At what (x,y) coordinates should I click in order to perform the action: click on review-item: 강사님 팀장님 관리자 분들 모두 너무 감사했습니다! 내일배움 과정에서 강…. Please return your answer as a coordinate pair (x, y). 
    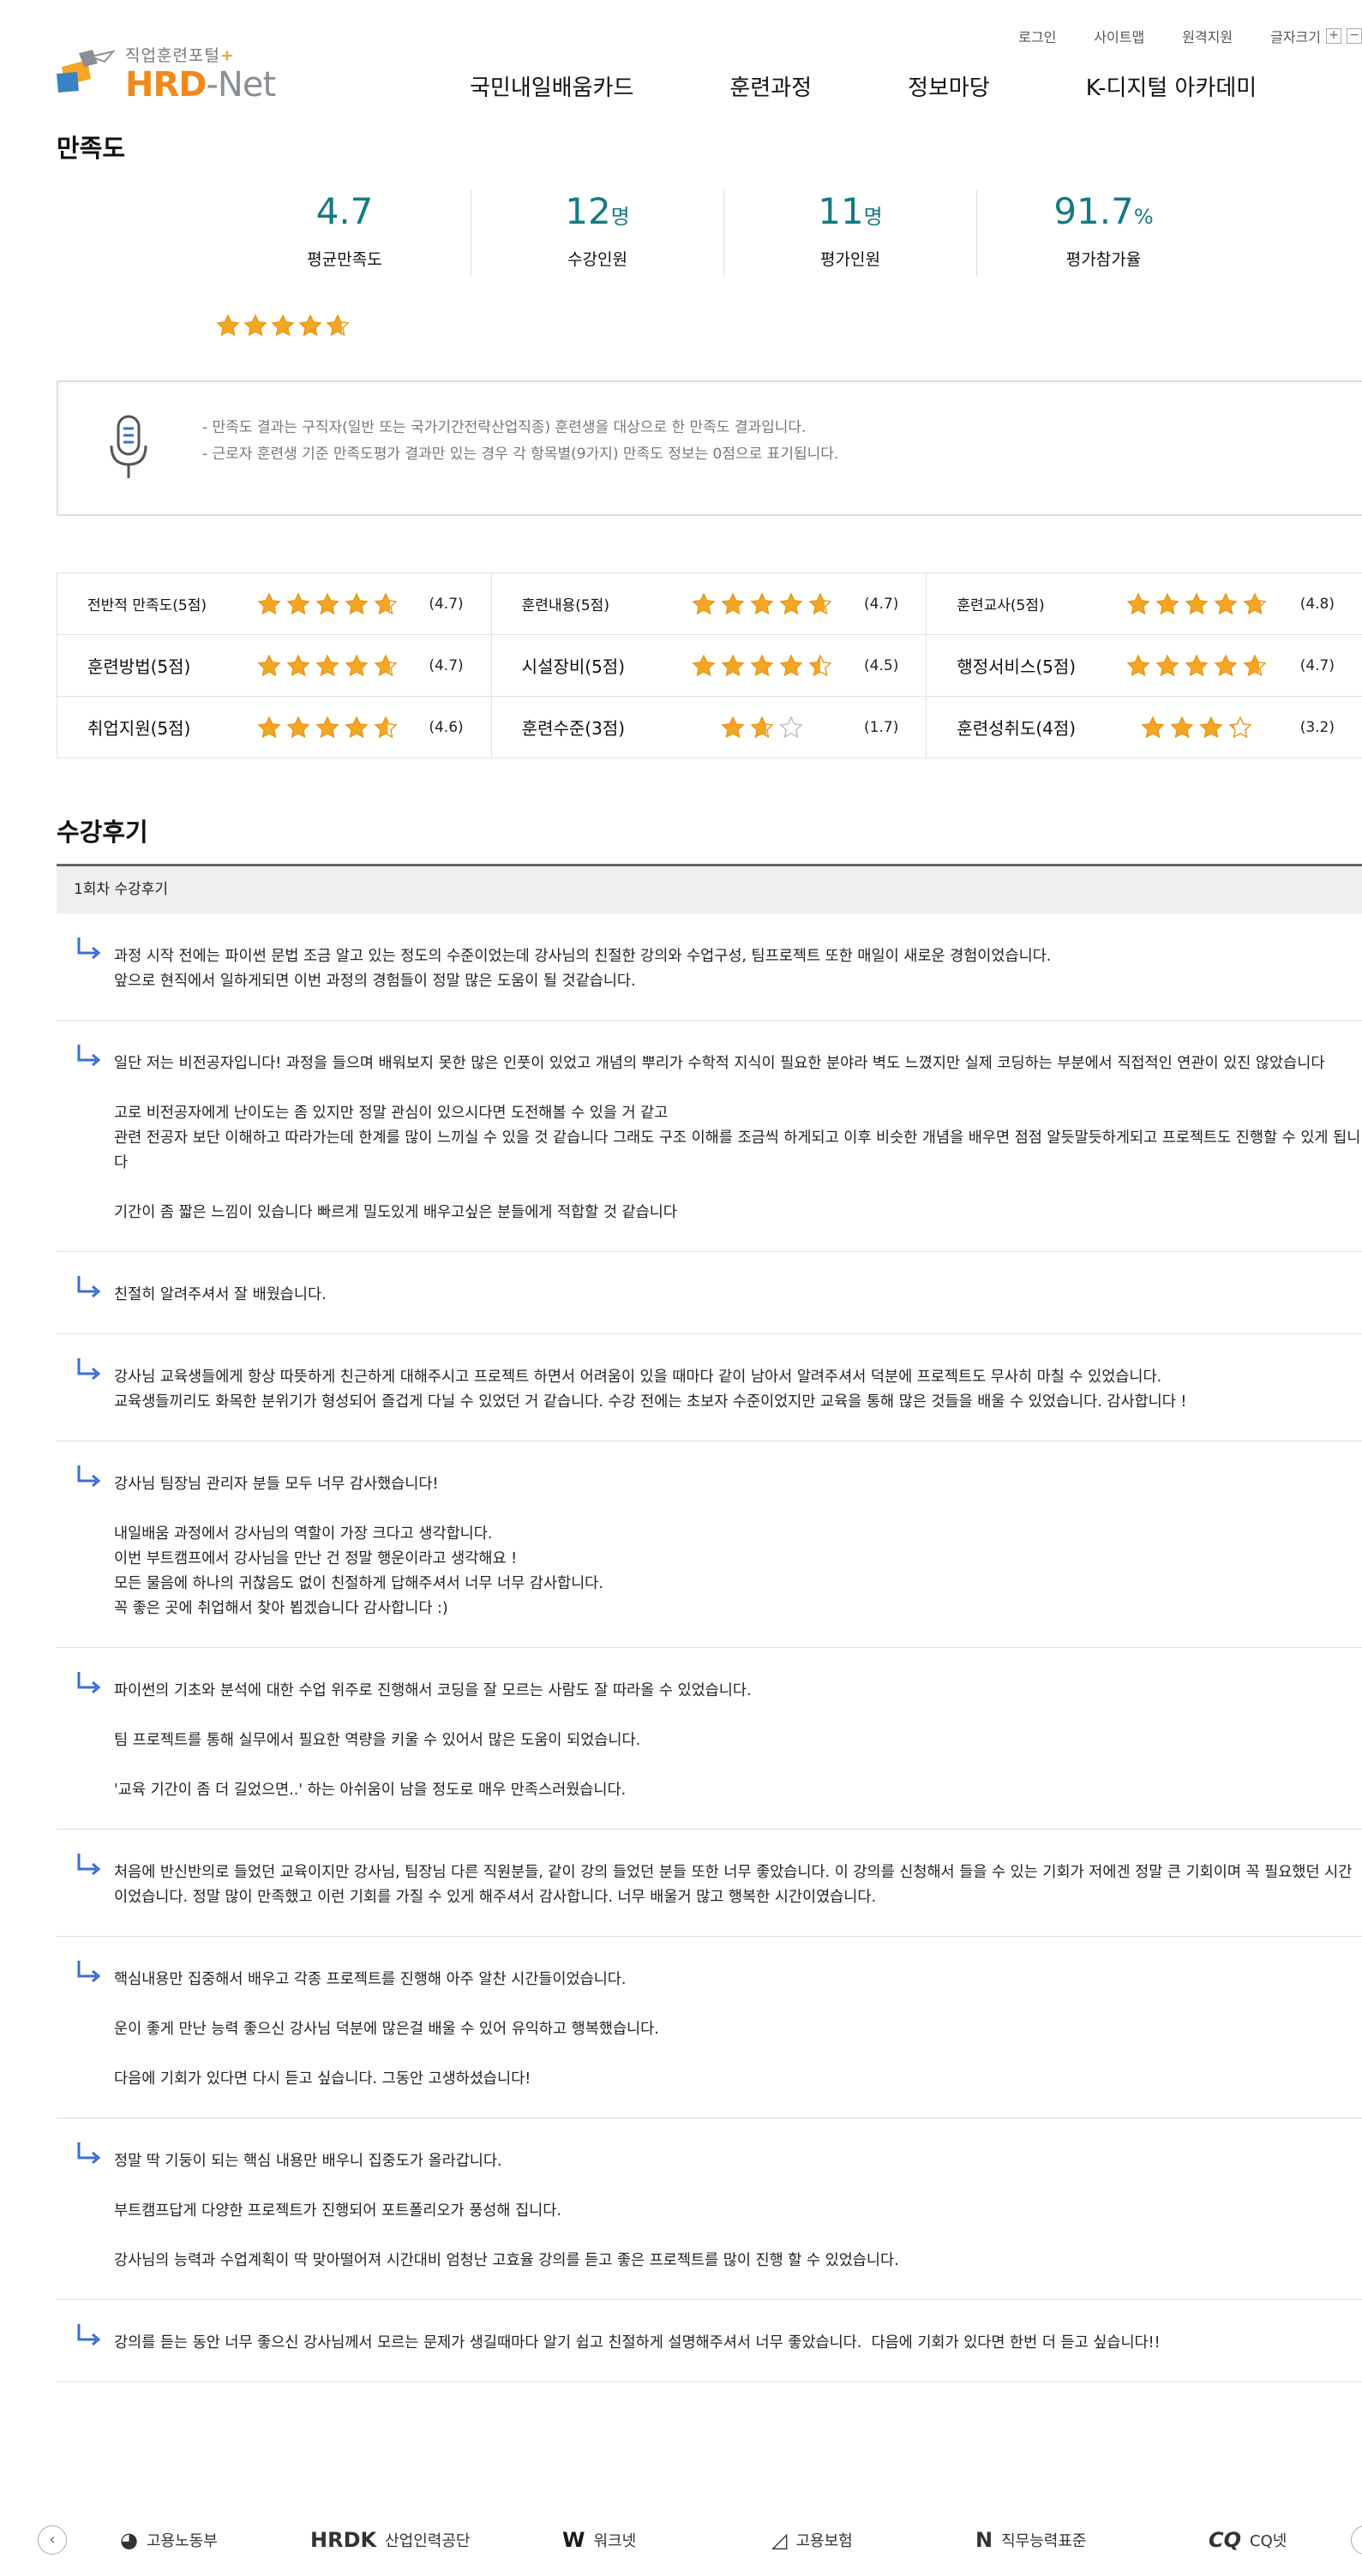
    Looking at the image, I should click on (709, 1544).